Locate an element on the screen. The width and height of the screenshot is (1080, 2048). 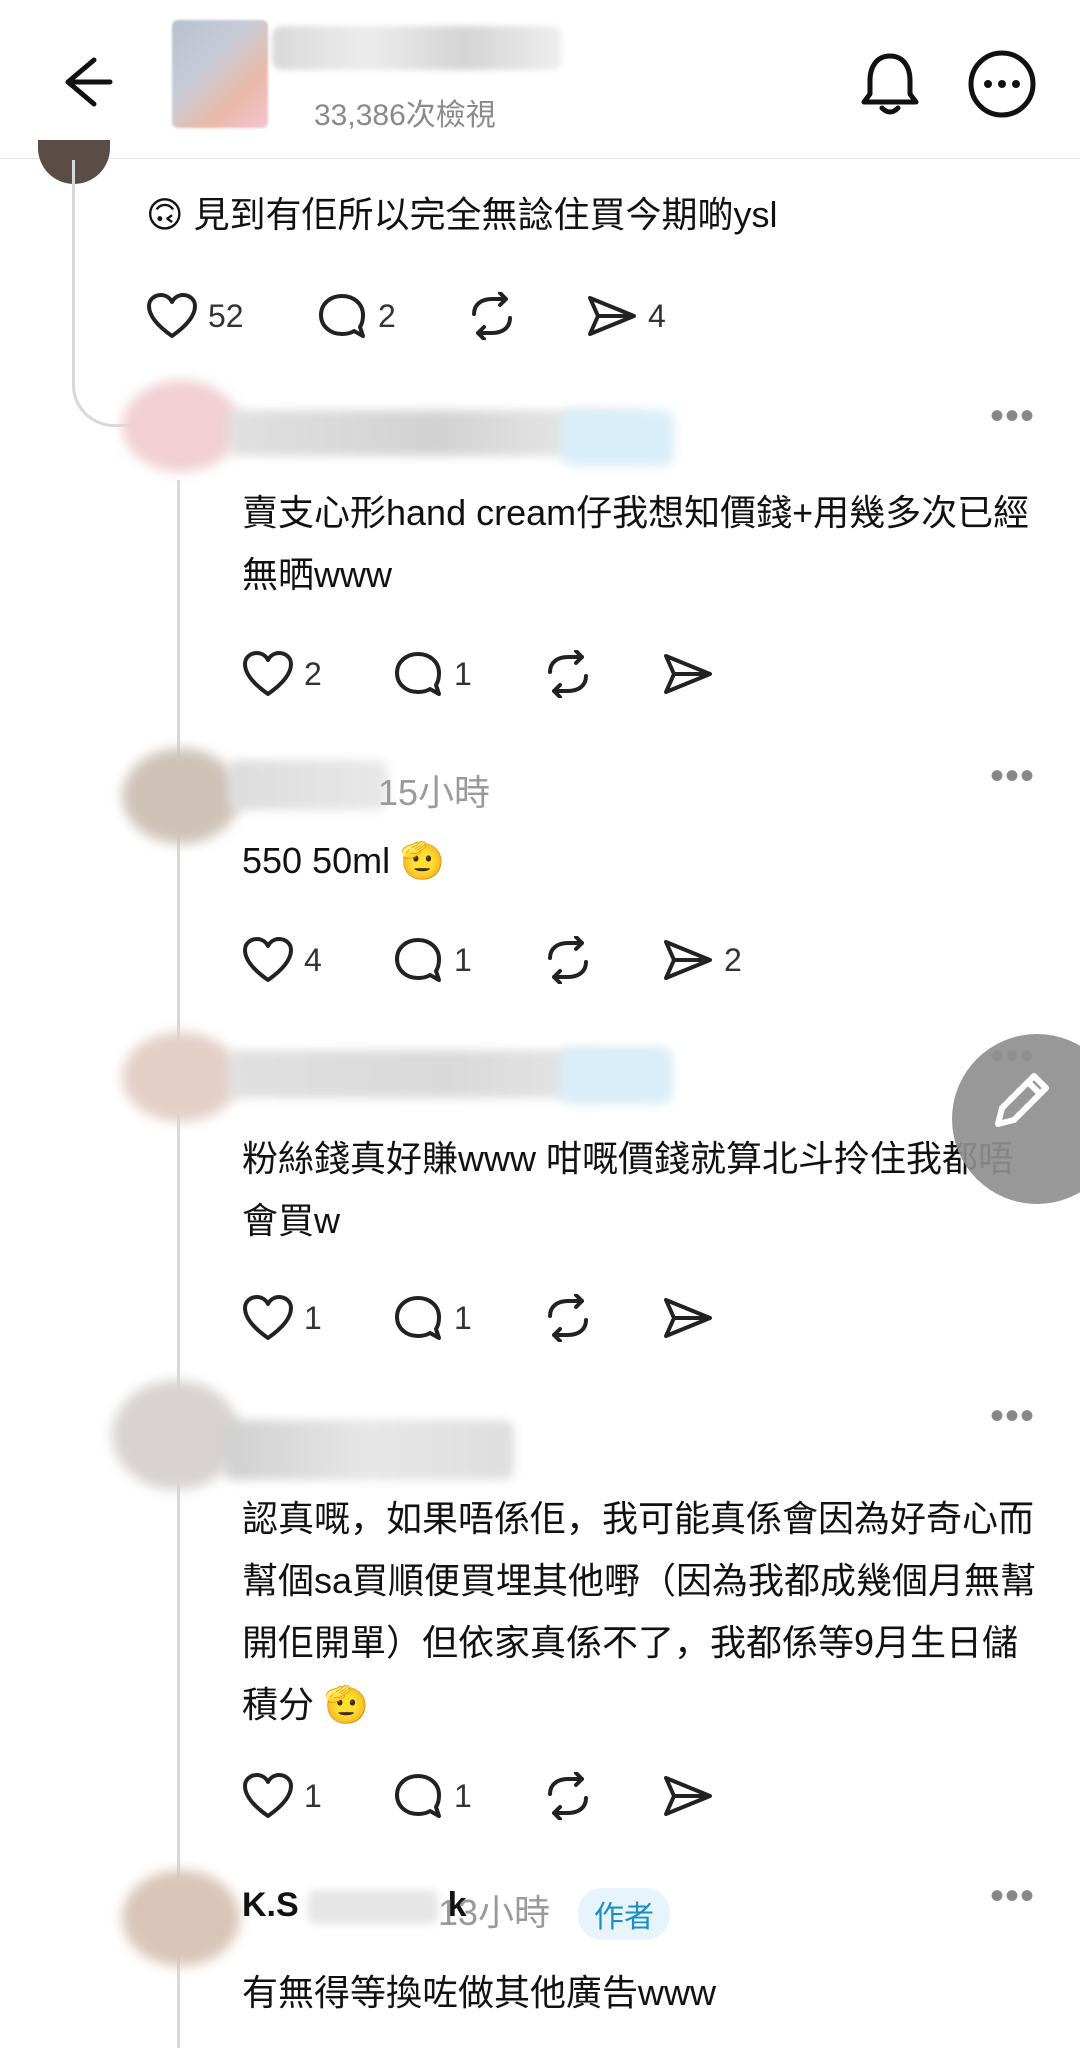
reply-count: 2 is located at coordinates (387, 315).